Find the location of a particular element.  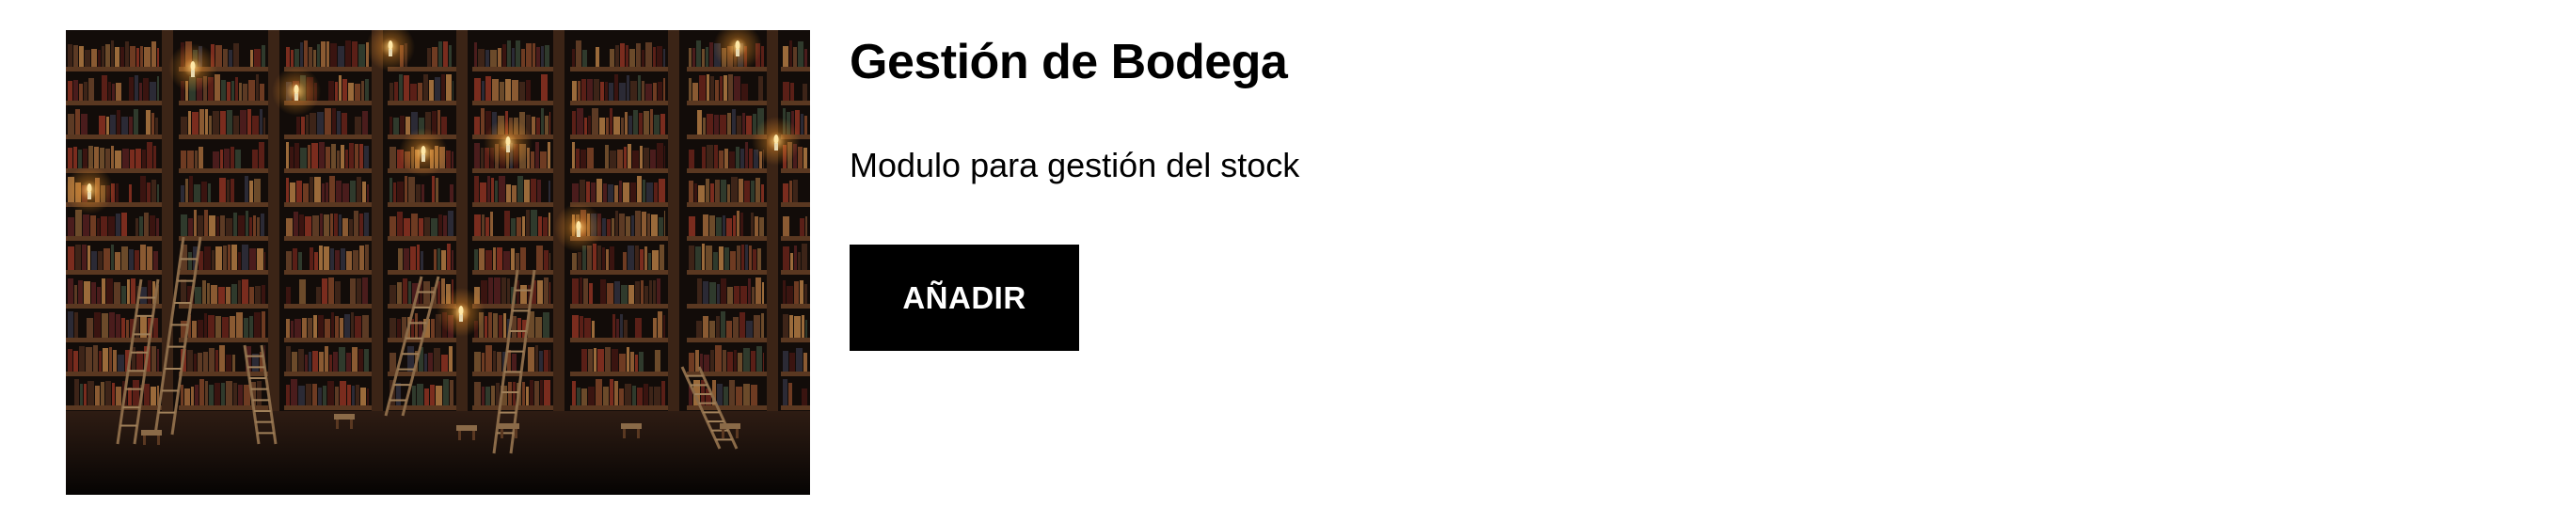

bookcase-upright is located at coordinates (377, 228).